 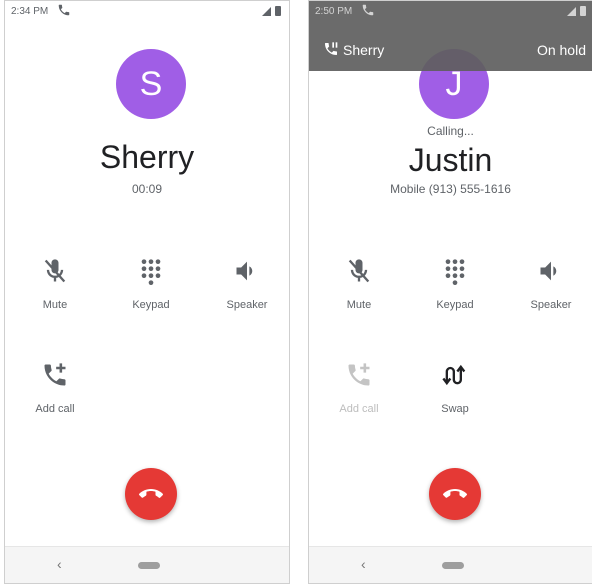 What do you see at coordinates (454, 375) in the screenshot?
I see `swap-icon` at bounding box center [454, 375].